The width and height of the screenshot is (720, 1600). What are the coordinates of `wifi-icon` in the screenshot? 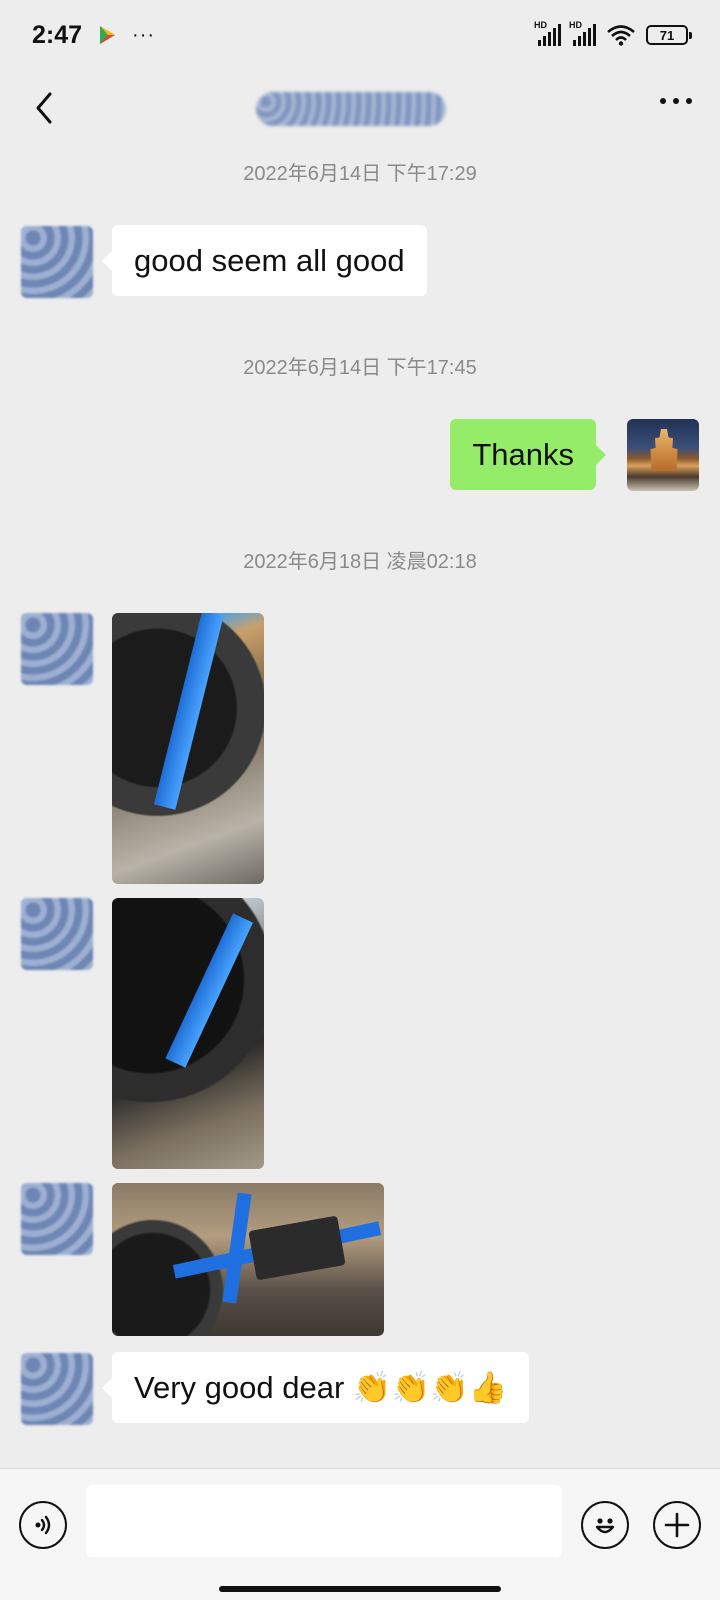 It's located at (621, 35).